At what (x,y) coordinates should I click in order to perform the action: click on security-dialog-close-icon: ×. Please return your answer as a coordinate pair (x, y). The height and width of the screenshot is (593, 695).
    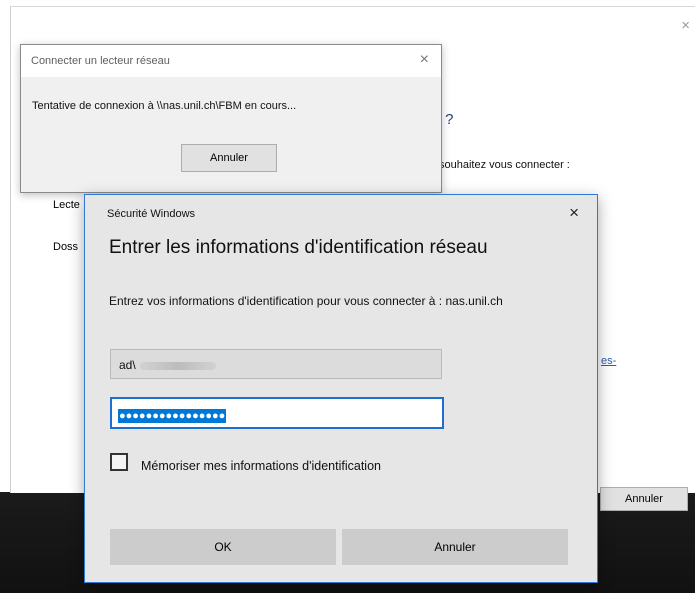
    Looking at the image, I should click on (574, 213).